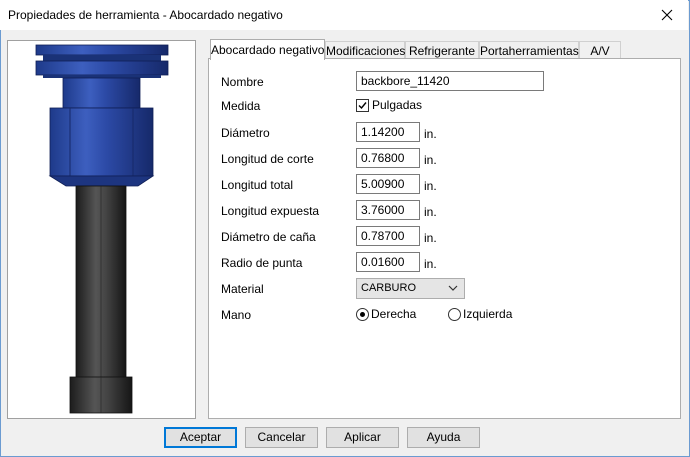  I want to click on radio-punta-label: Radio de punta, so click(262, 263).